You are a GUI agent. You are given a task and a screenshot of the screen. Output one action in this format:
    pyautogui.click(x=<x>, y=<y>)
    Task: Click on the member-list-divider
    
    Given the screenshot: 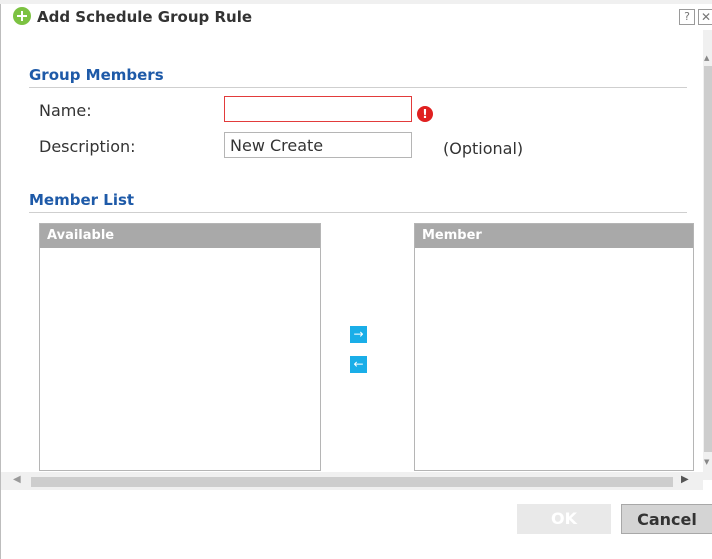 What is the action you would take?
    pyautogui.click(x=358, y=212)
    